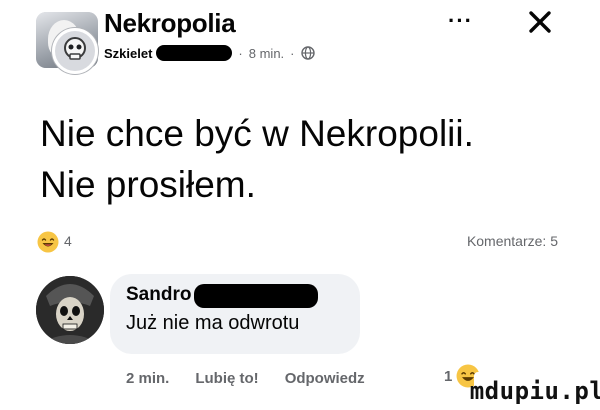 This screenshot has height=410, width=600. What do you see at coordinates (75, 51) in the screenshot?
I see `author-avatar` at bounding box center [75, 51].